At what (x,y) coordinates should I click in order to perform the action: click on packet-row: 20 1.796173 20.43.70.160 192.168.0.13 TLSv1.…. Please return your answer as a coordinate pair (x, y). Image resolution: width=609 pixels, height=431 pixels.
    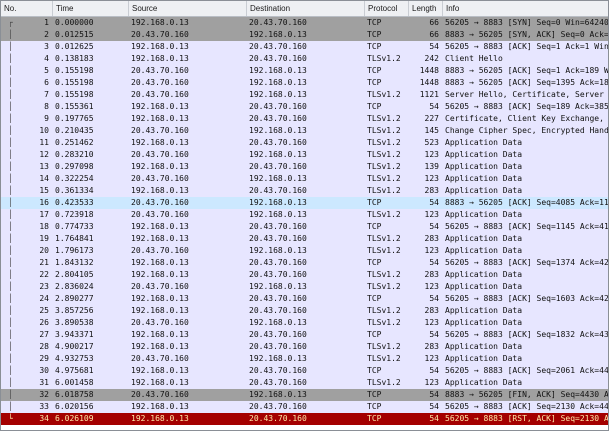
    Looking at the image, I should click on (304, 251).